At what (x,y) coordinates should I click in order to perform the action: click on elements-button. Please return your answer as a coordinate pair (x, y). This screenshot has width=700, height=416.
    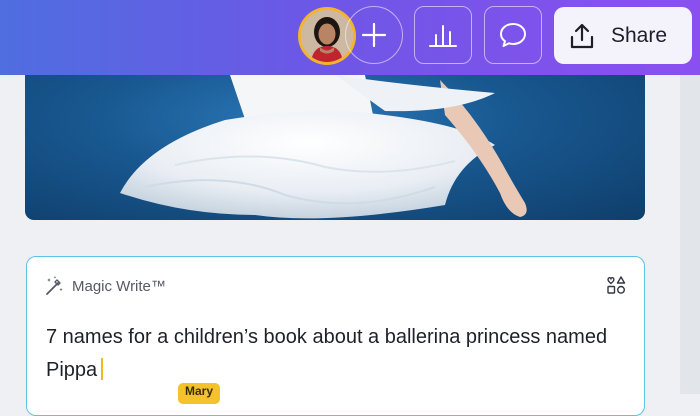
    Looking at the image, I should click on (616, 287).